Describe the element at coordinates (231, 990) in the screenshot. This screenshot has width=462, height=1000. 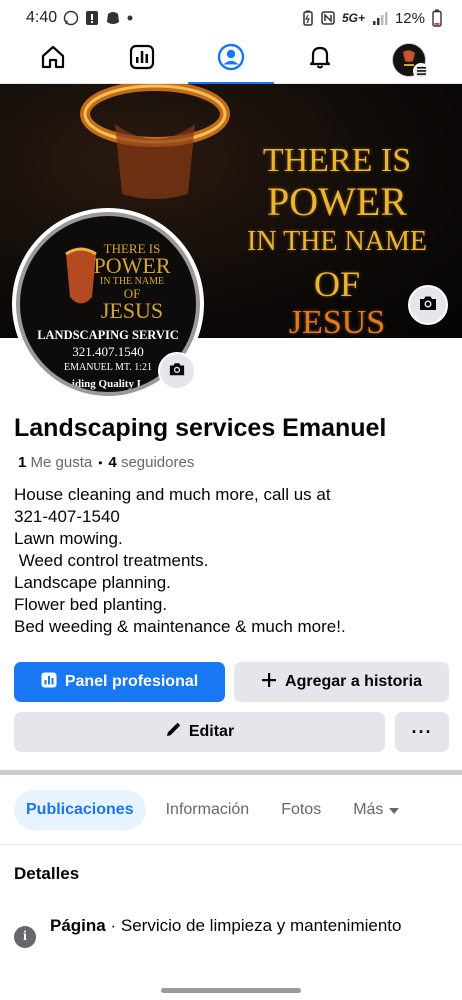
I see `home-indicator` at that location.